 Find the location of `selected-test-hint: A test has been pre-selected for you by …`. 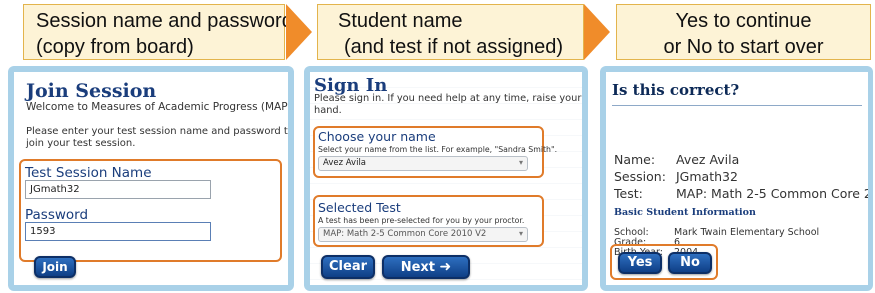

selected-test-hint: A test has been pre-selected for you by … is located at coordinates (421, 220).